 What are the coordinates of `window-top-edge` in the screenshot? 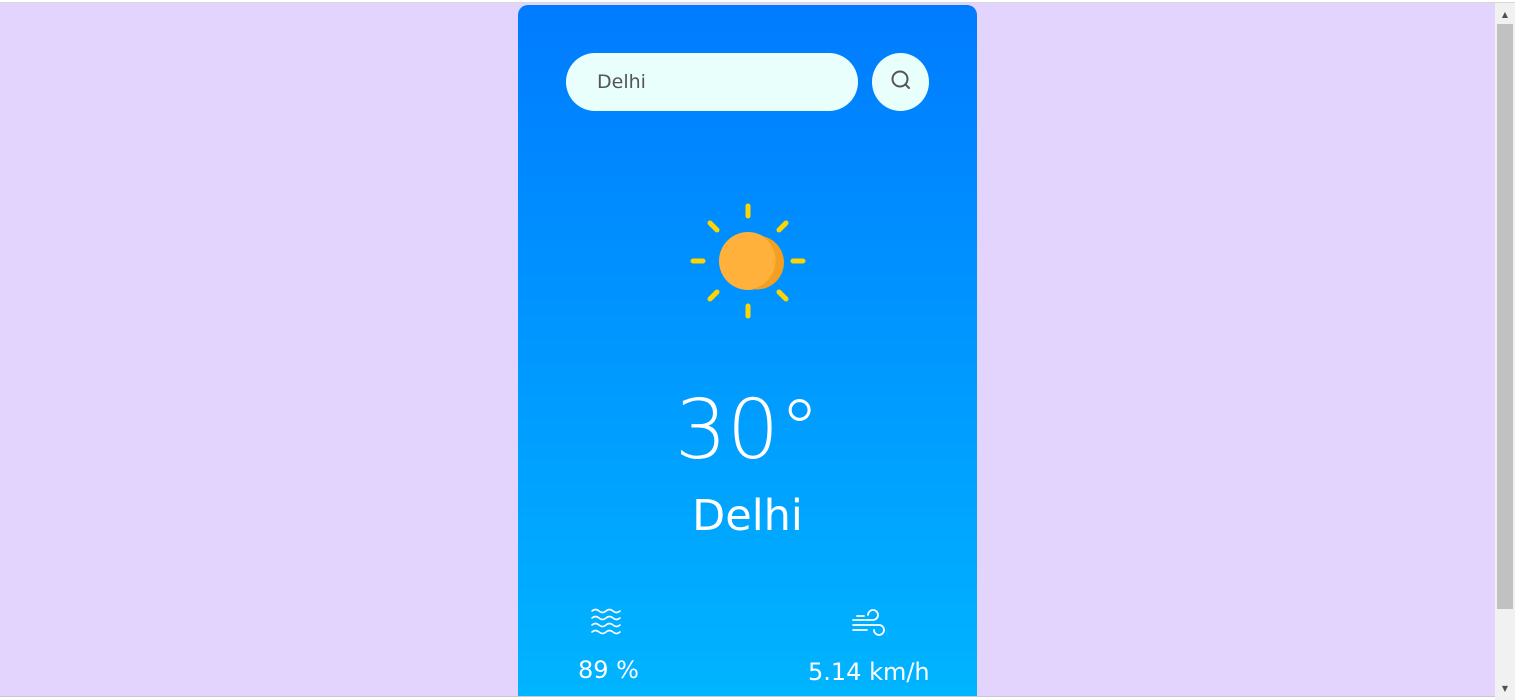 It's located at (757, 1).